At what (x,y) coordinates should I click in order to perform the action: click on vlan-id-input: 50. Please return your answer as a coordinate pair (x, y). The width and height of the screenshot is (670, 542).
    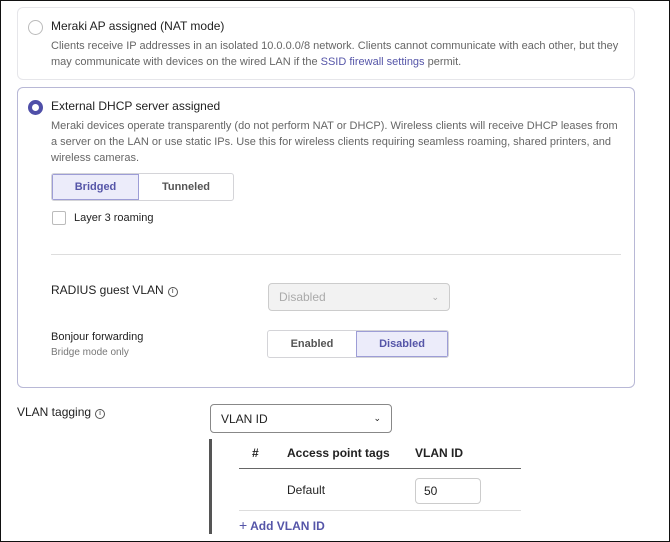
    Looking at the image, I should click on (448, 491).